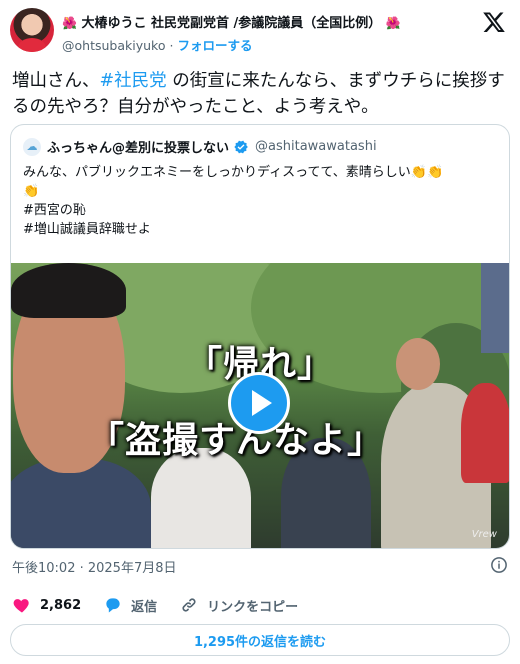 The image size is (520, 664). Describe the element at coordinates (263, 210) in the screenshot. I see `quoted-hashtag-1: #西宮の恥` at that location.